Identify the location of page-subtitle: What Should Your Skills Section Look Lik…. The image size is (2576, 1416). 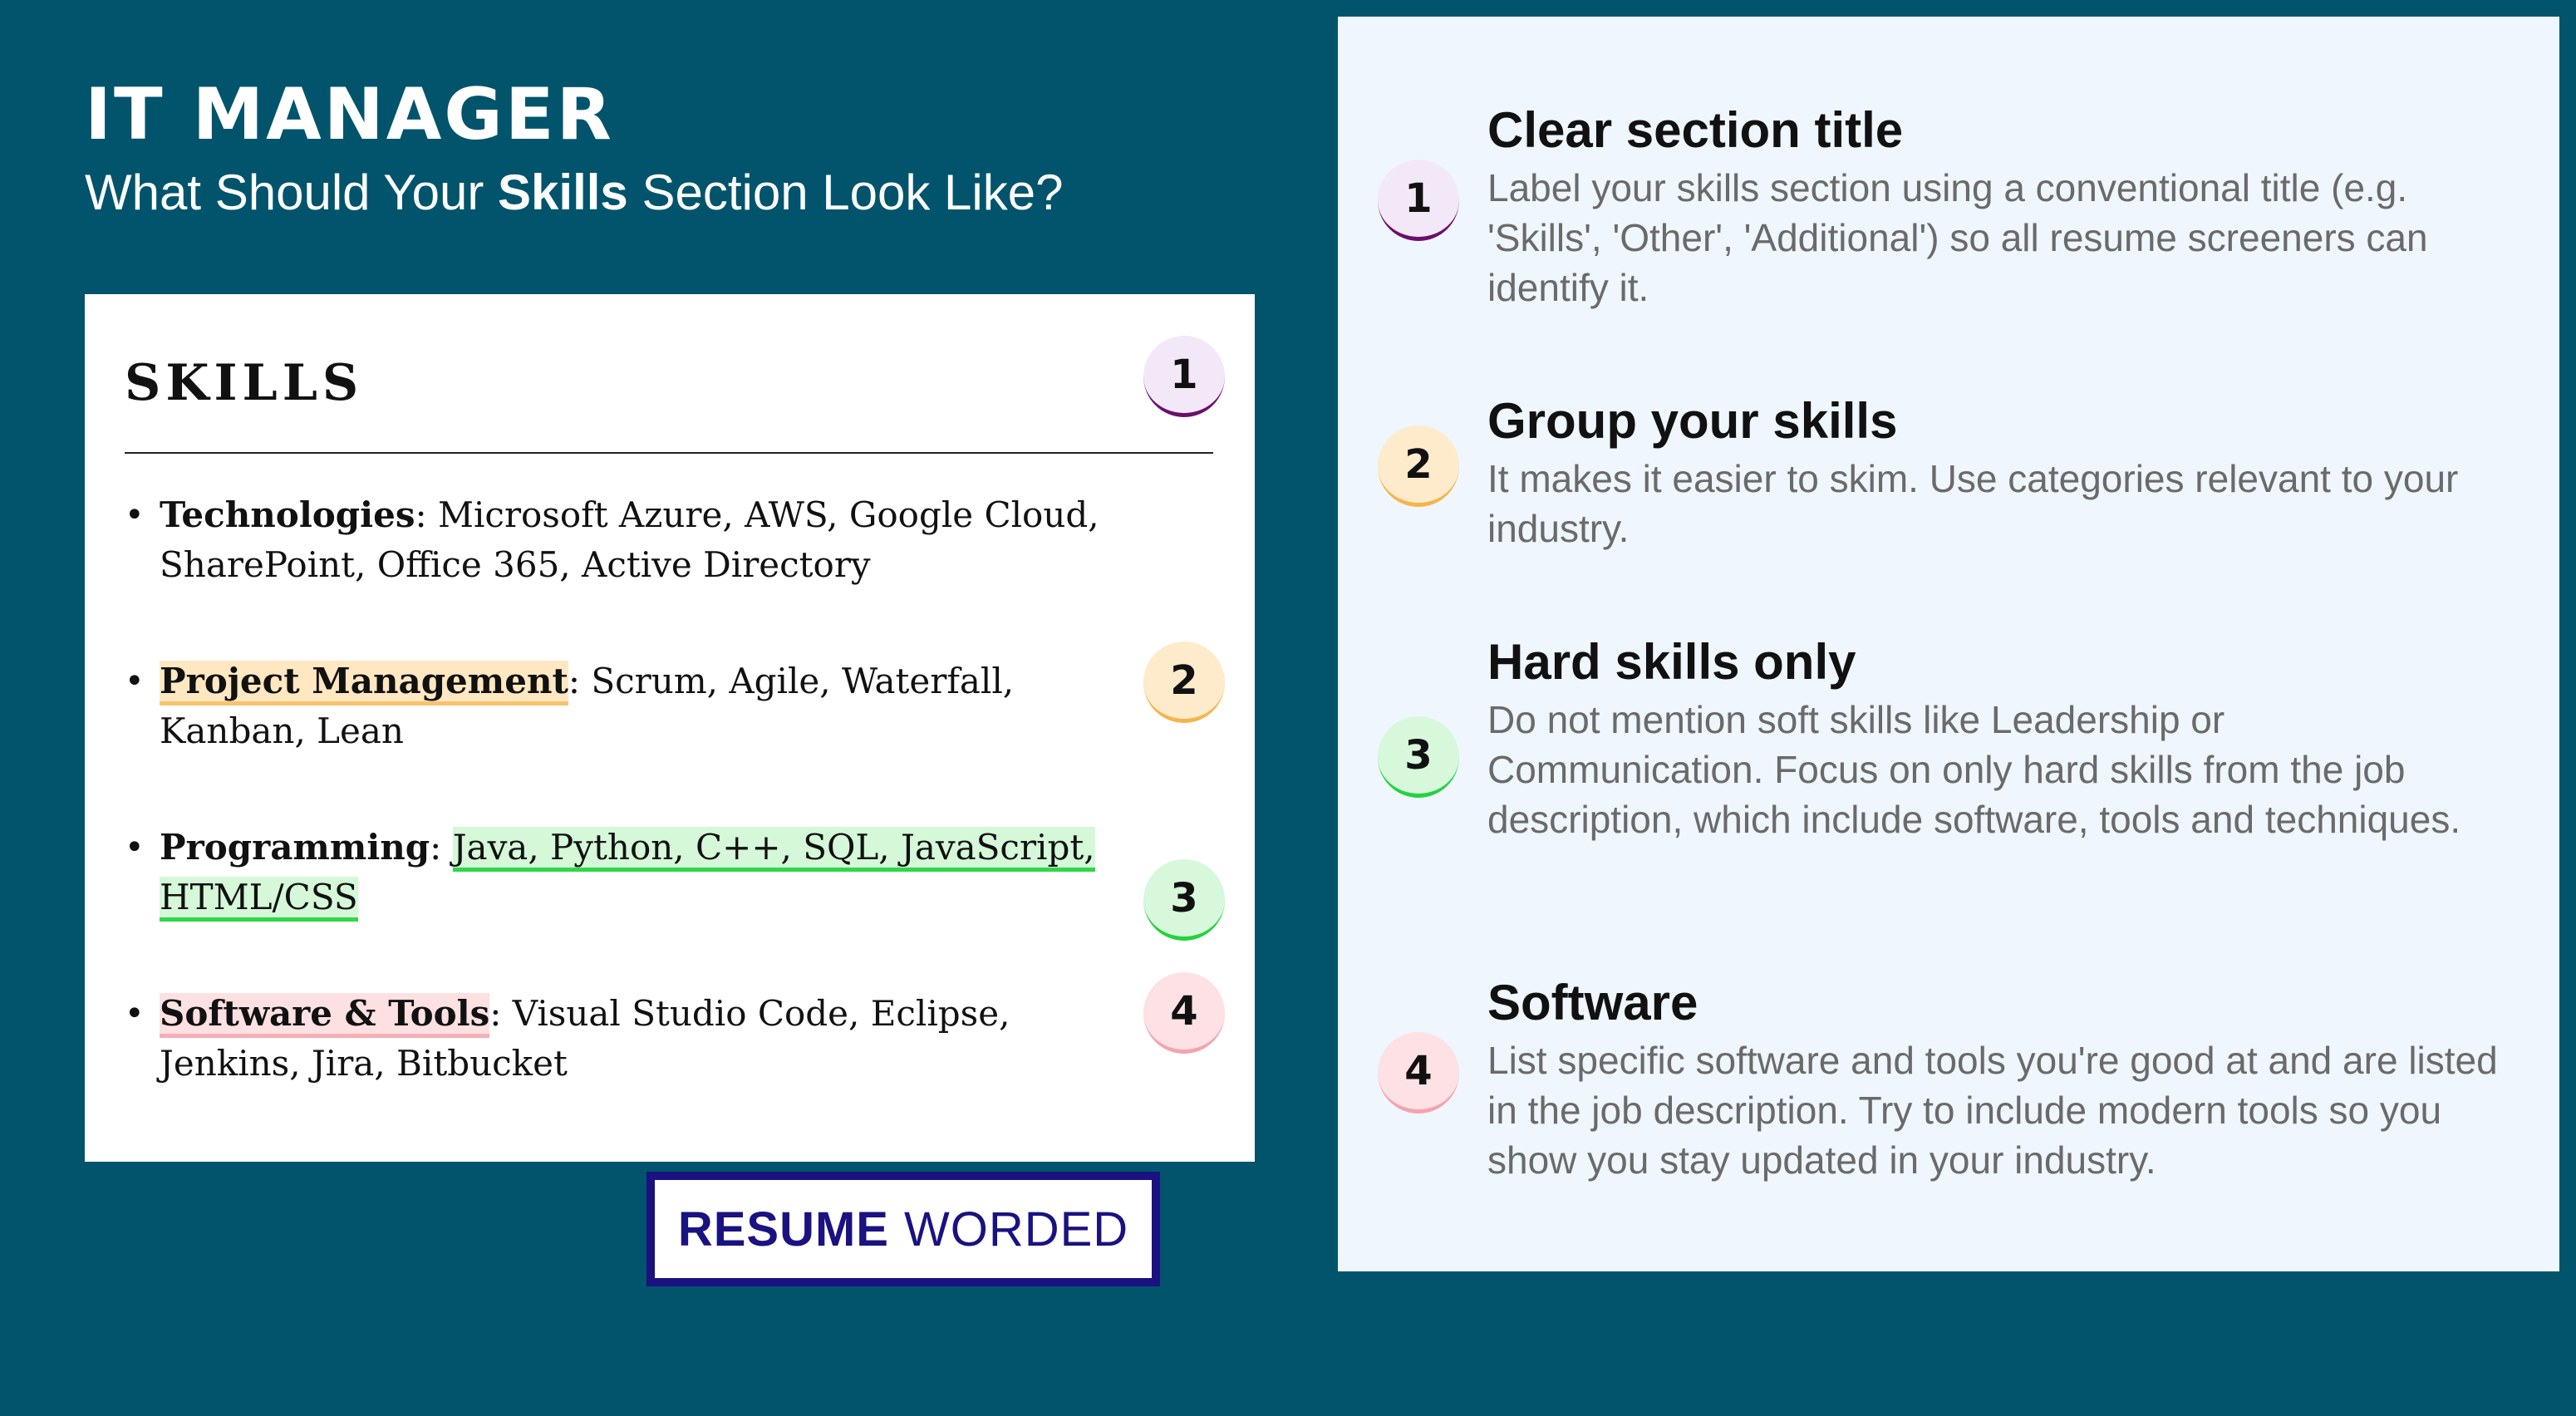
(574, 193).